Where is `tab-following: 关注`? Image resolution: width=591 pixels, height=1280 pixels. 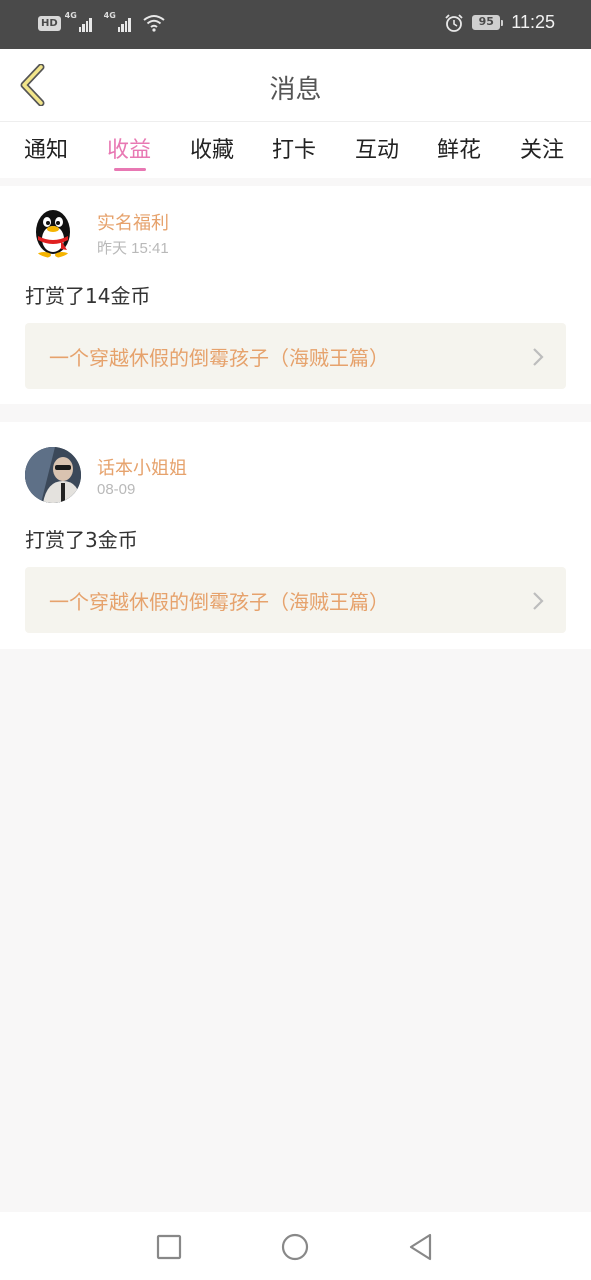
tab-following: 关注 is located at coordinates (542, 148).